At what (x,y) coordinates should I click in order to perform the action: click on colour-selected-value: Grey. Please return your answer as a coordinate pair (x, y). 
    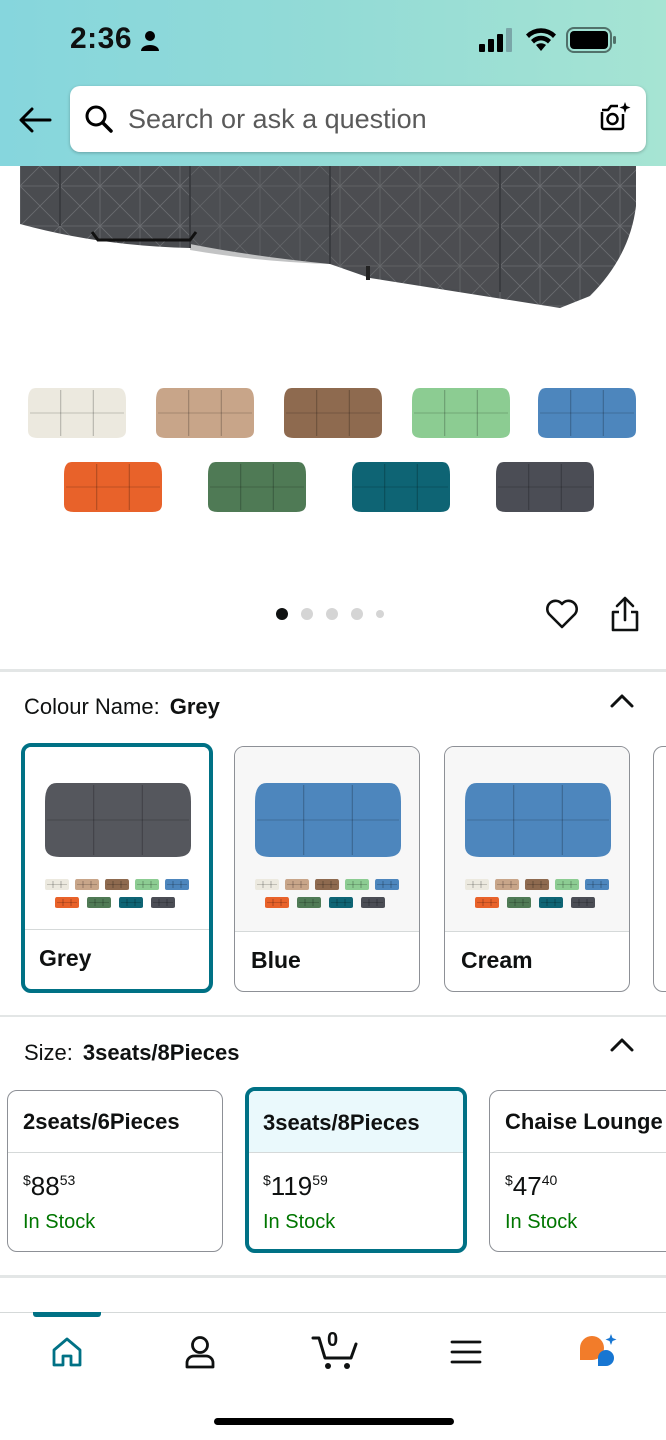
    Looking at the image, I should click on (194, 706).